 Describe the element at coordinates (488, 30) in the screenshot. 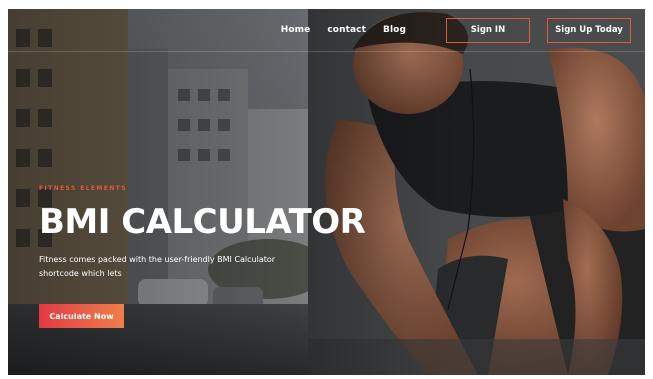

I see `sign-in-button: Sign IN` at that location.